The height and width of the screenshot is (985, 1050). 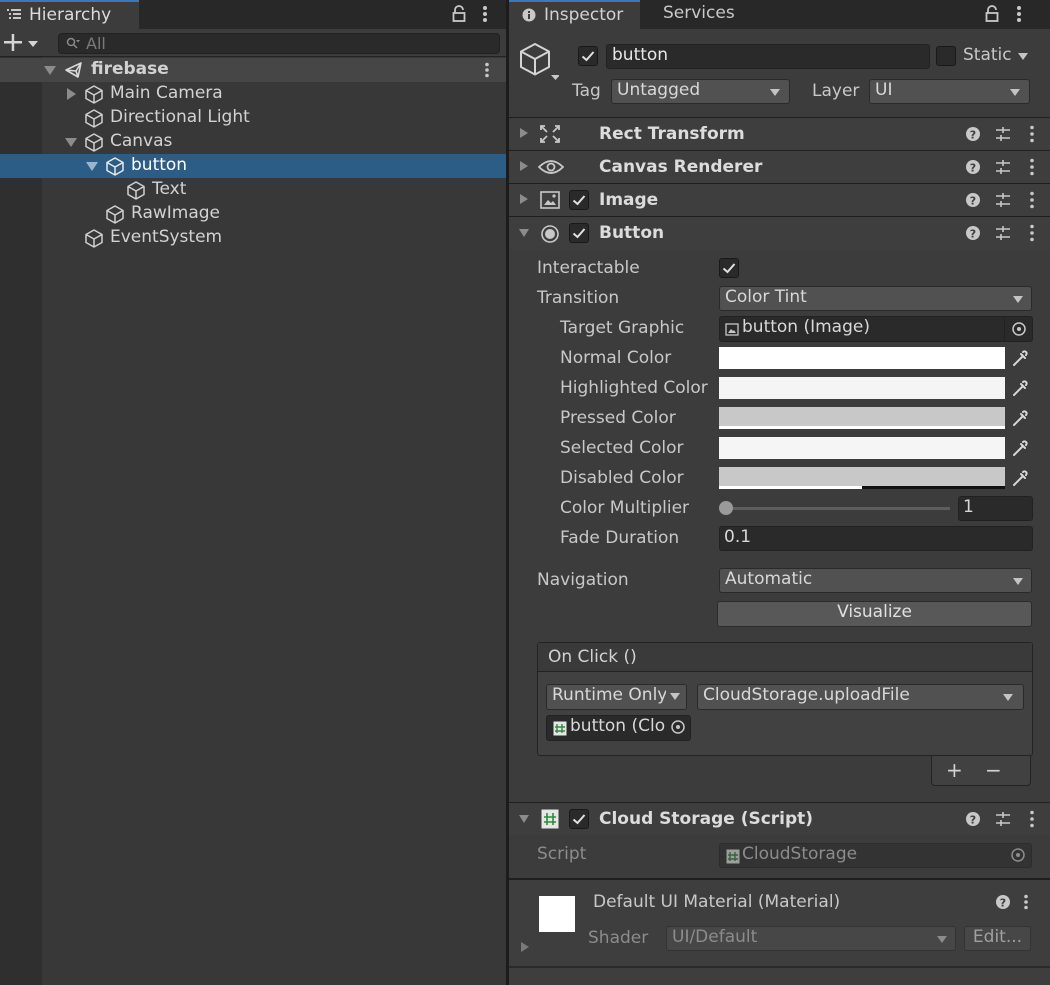 What do you see at coordinates (726, 508) in the screenshot?
I see `color-multiplier-slider-thumb` at bounding box center [726, 508].